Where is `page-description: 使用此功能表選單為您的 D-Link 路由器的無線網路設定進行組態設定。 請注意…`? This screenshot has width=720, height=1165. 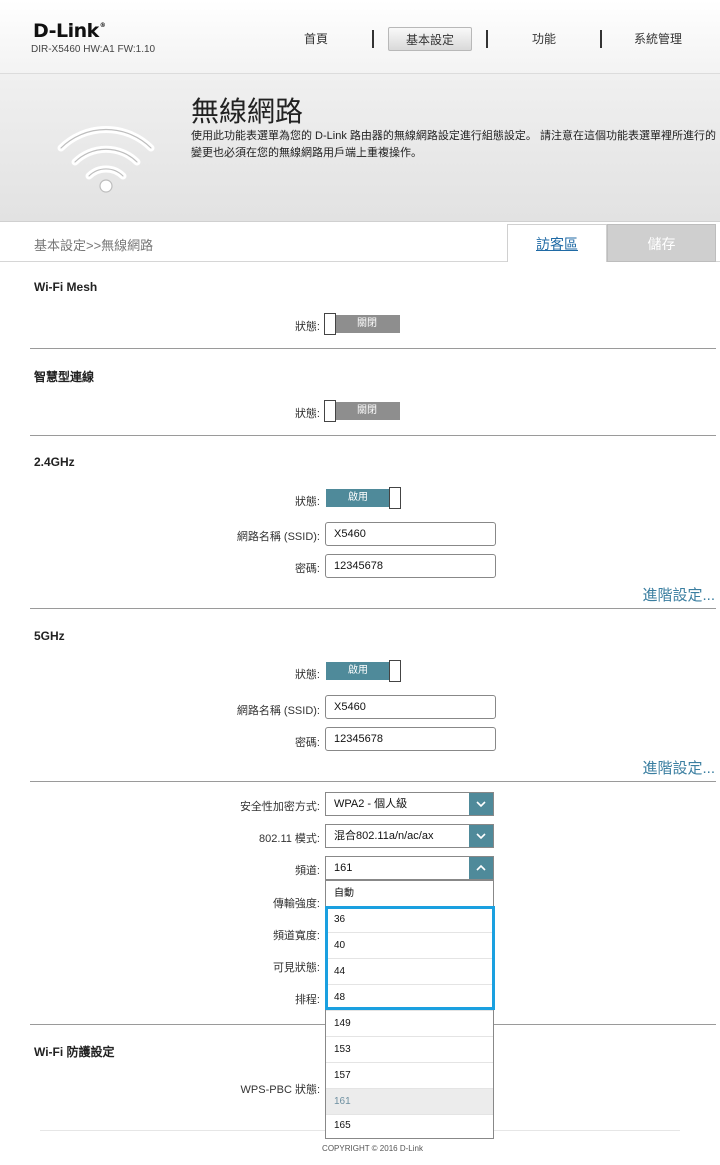 page-description: 使用此功能表選單為您的 D-Link 路由器的無線網路設定進行組態設定。 請注意… is located at coordinates (453, 144).